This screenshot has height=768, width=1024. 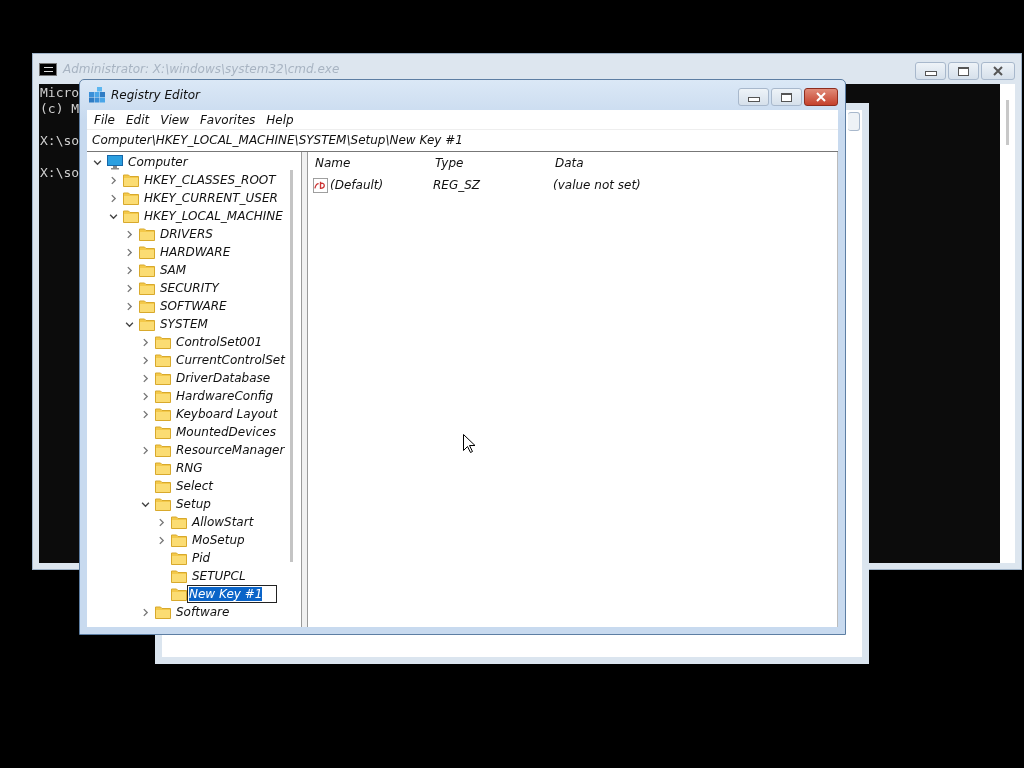 What do you see at coordinates (230, 450) in the screenshot?
I see `tree-item: ResourceManager` at bounding box center [230, 450].